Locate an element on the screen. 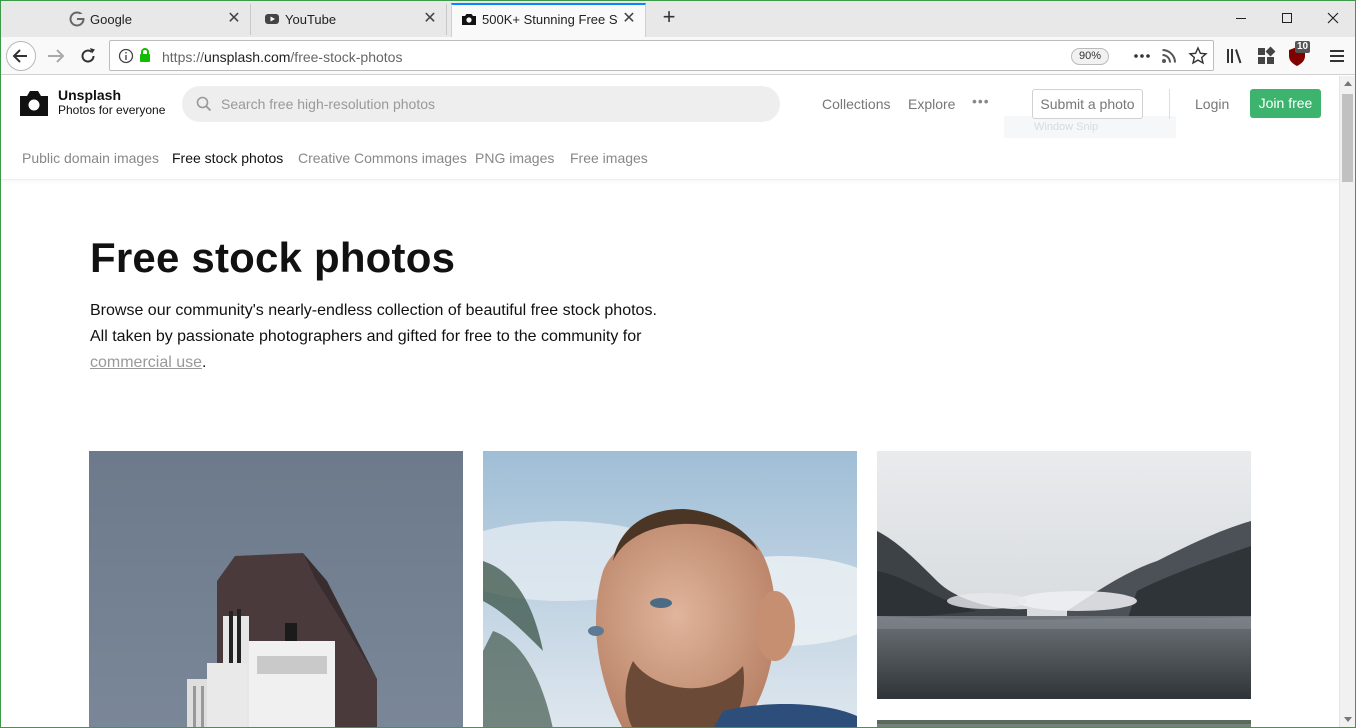 The height and width of the screenshot is (728, 1356). back-button is located at coordinates (21, 56).